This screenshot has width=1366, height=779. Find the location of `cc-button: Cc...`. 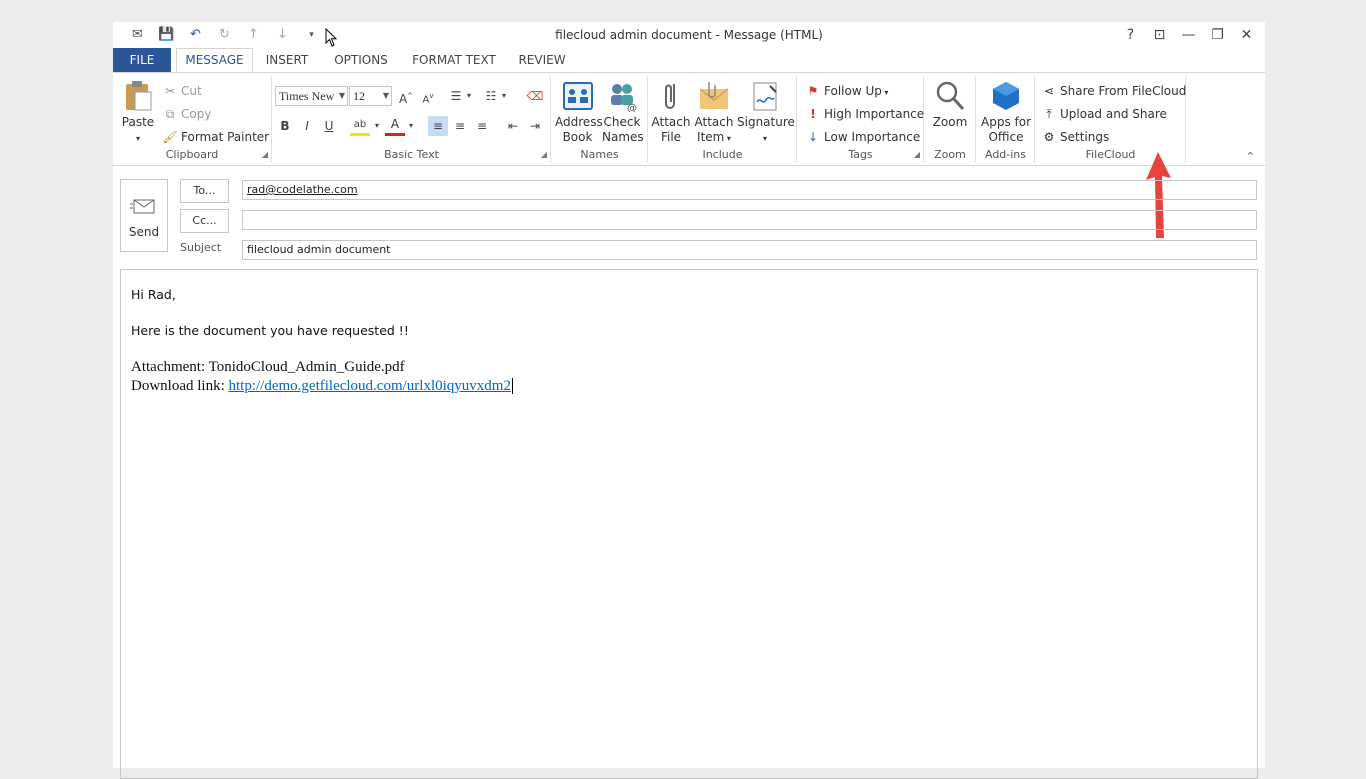

cc-button: Cc... is located at coordinates (204, 221).